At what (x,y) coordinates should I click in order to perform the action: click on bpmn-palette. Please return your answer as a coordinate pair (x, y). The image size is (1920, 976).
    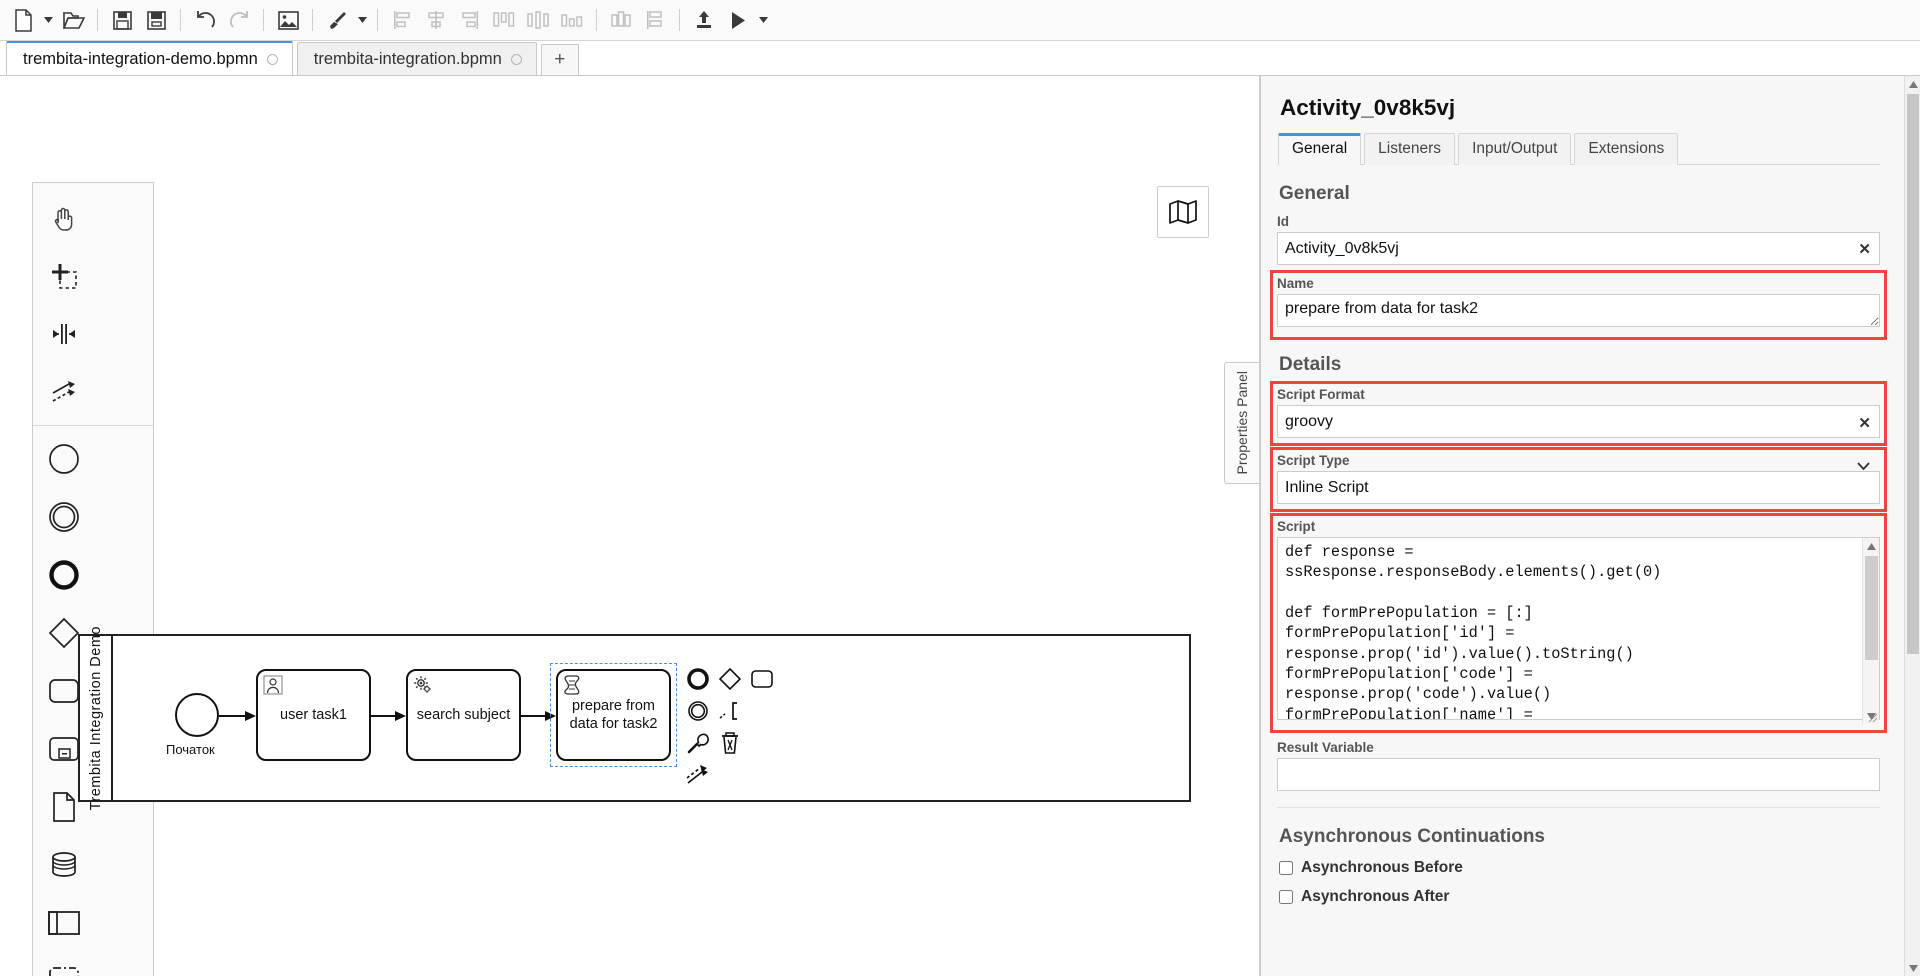
    Looking at the image, I should click on (93, 579).